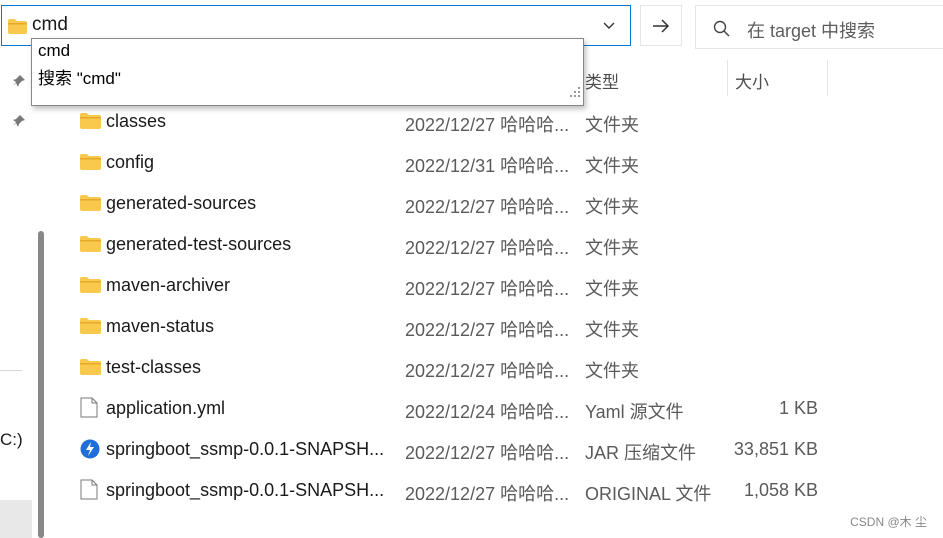  I want to click on arrow-right-icon, so click(661, 26).